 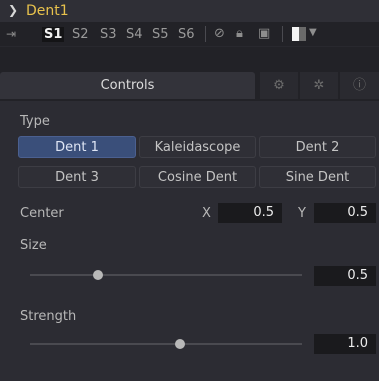 What do you see at coordinates (264, 33) in the screenshot?
I see `save-icon: ▣` at bounding box center [264, 33].